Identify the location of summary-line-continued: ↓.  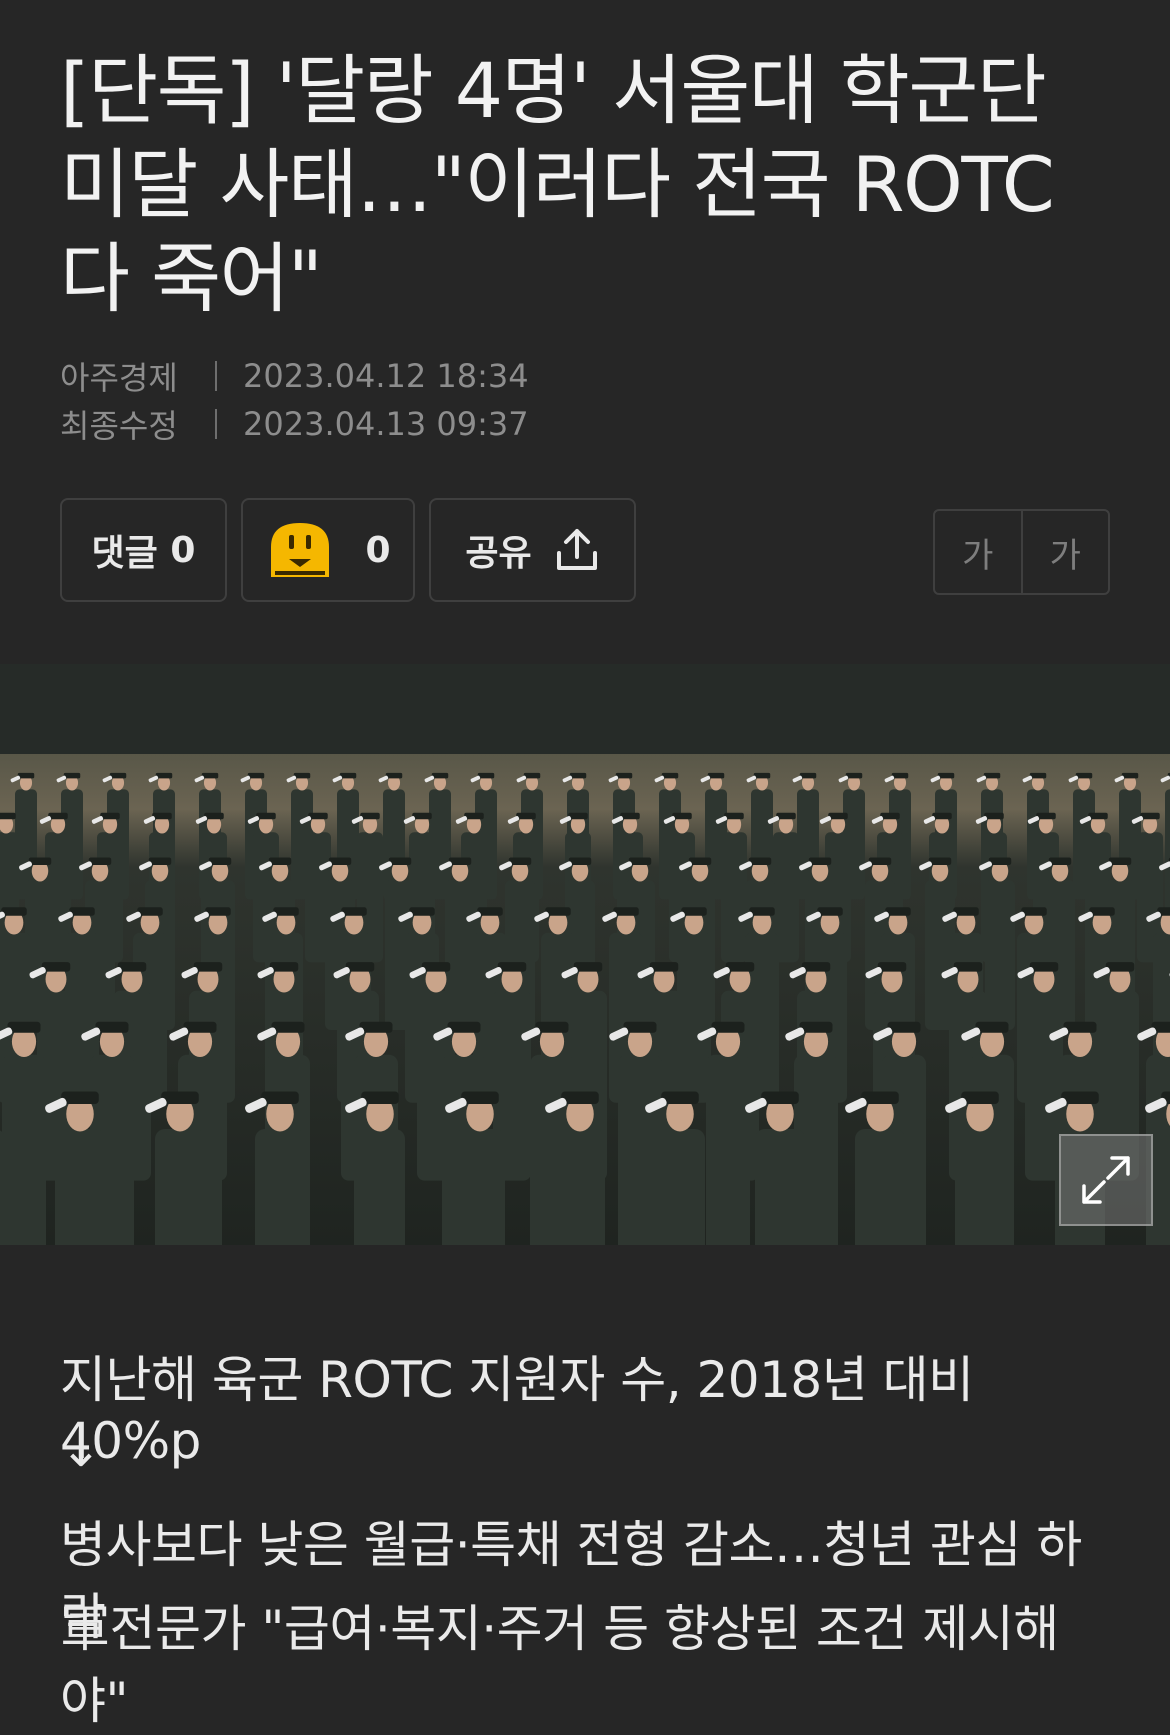
(81, 1449).